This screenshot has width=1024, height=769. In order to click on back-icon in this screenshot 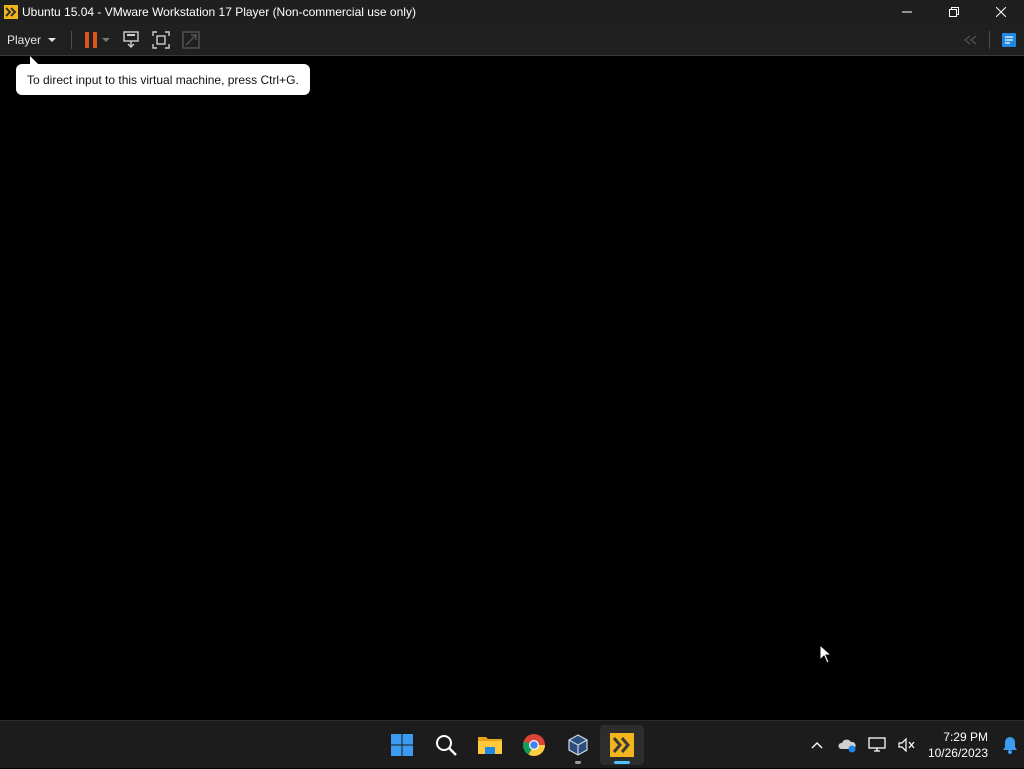, I will do `click(970, 39)`.